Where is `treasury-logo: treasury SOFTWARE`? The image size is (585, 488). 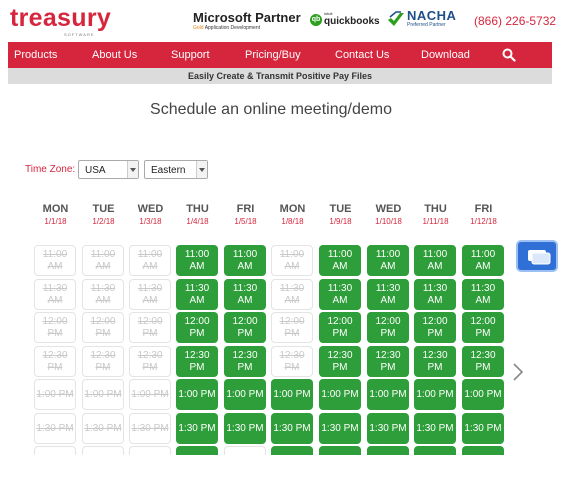
treasury-logo: treasury SOFTWARE is located at coordinates (61, 21).